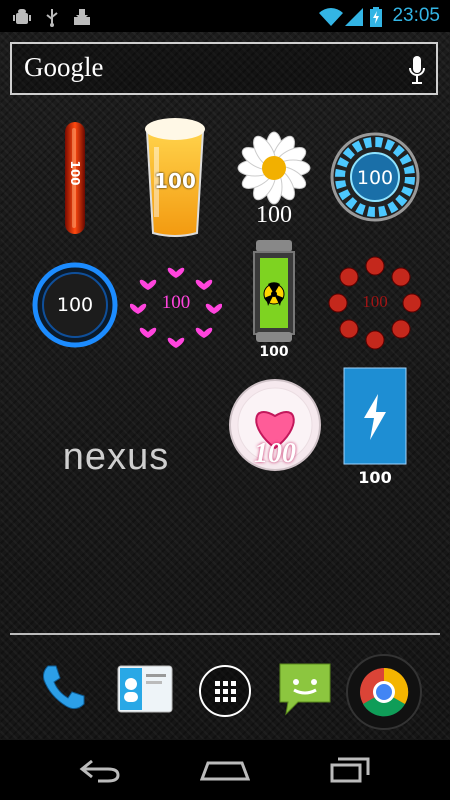 This screenshot has width=450, height=800. What do you see at coordinates (100, 771) in the screenshot?
I see `back-button` at bounding box center [100, 771].